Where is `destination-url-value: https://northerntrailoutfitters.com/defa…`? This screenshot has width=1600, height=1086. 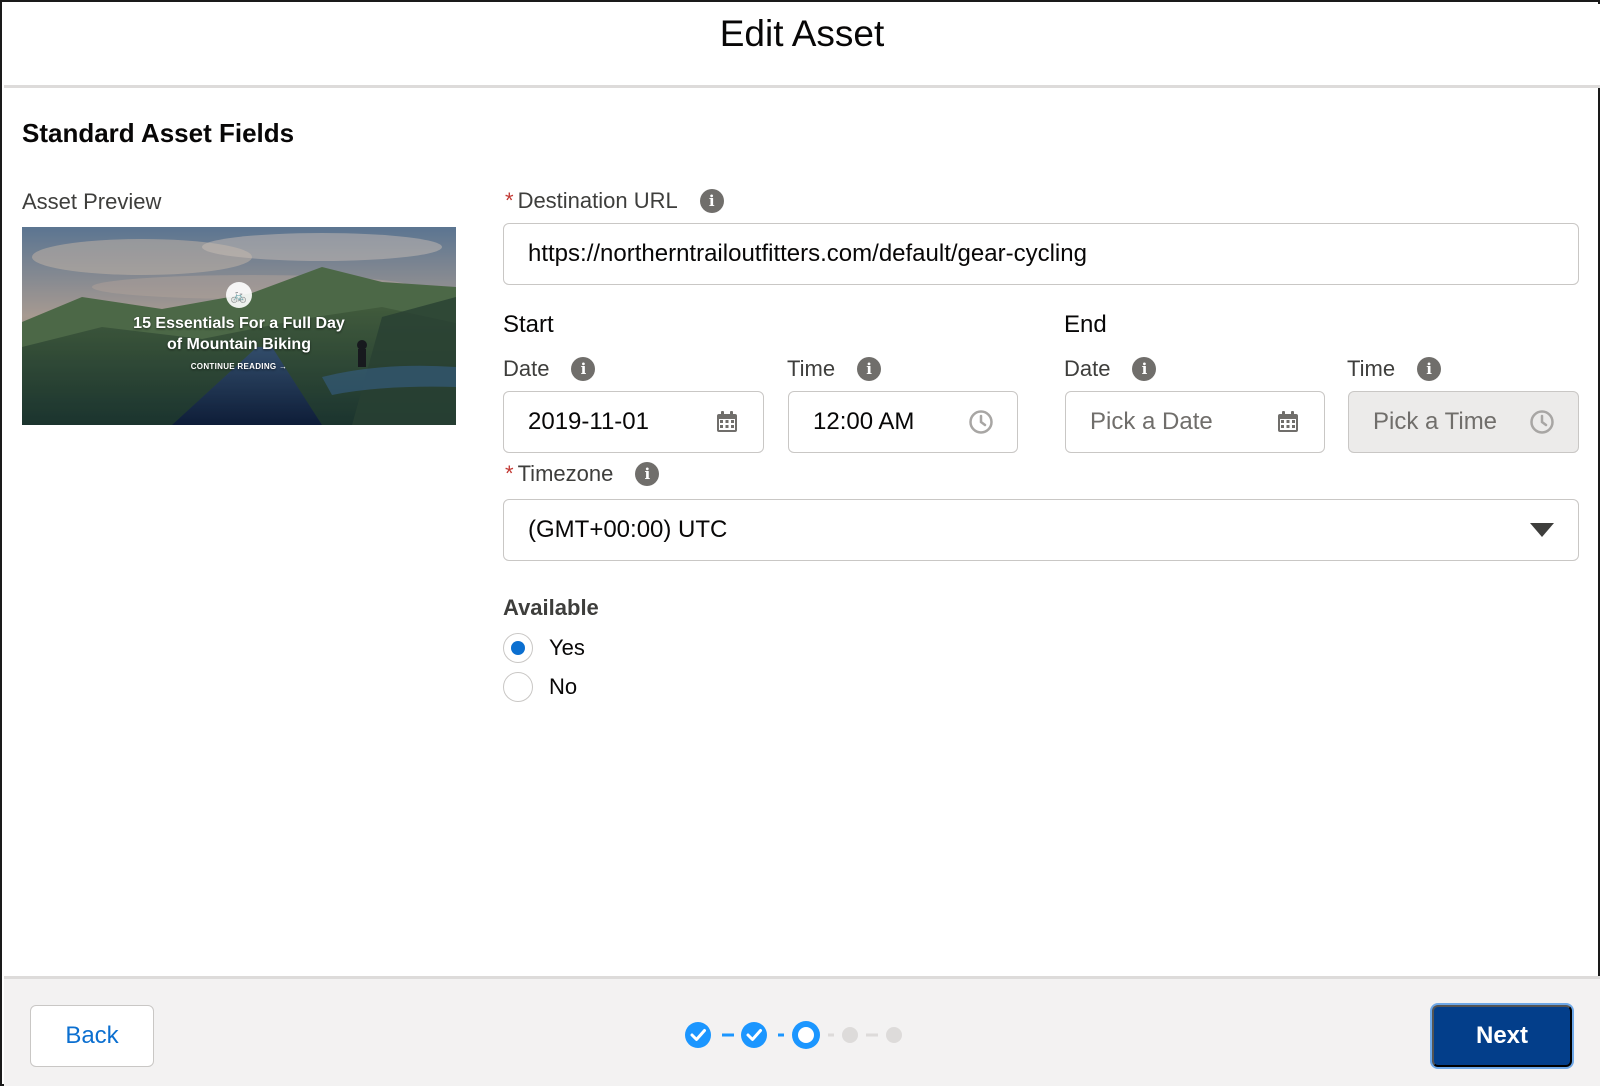 destination-url-value: https://northerntrailoutfitters.com/defa… is located at coordinates (807, 253).